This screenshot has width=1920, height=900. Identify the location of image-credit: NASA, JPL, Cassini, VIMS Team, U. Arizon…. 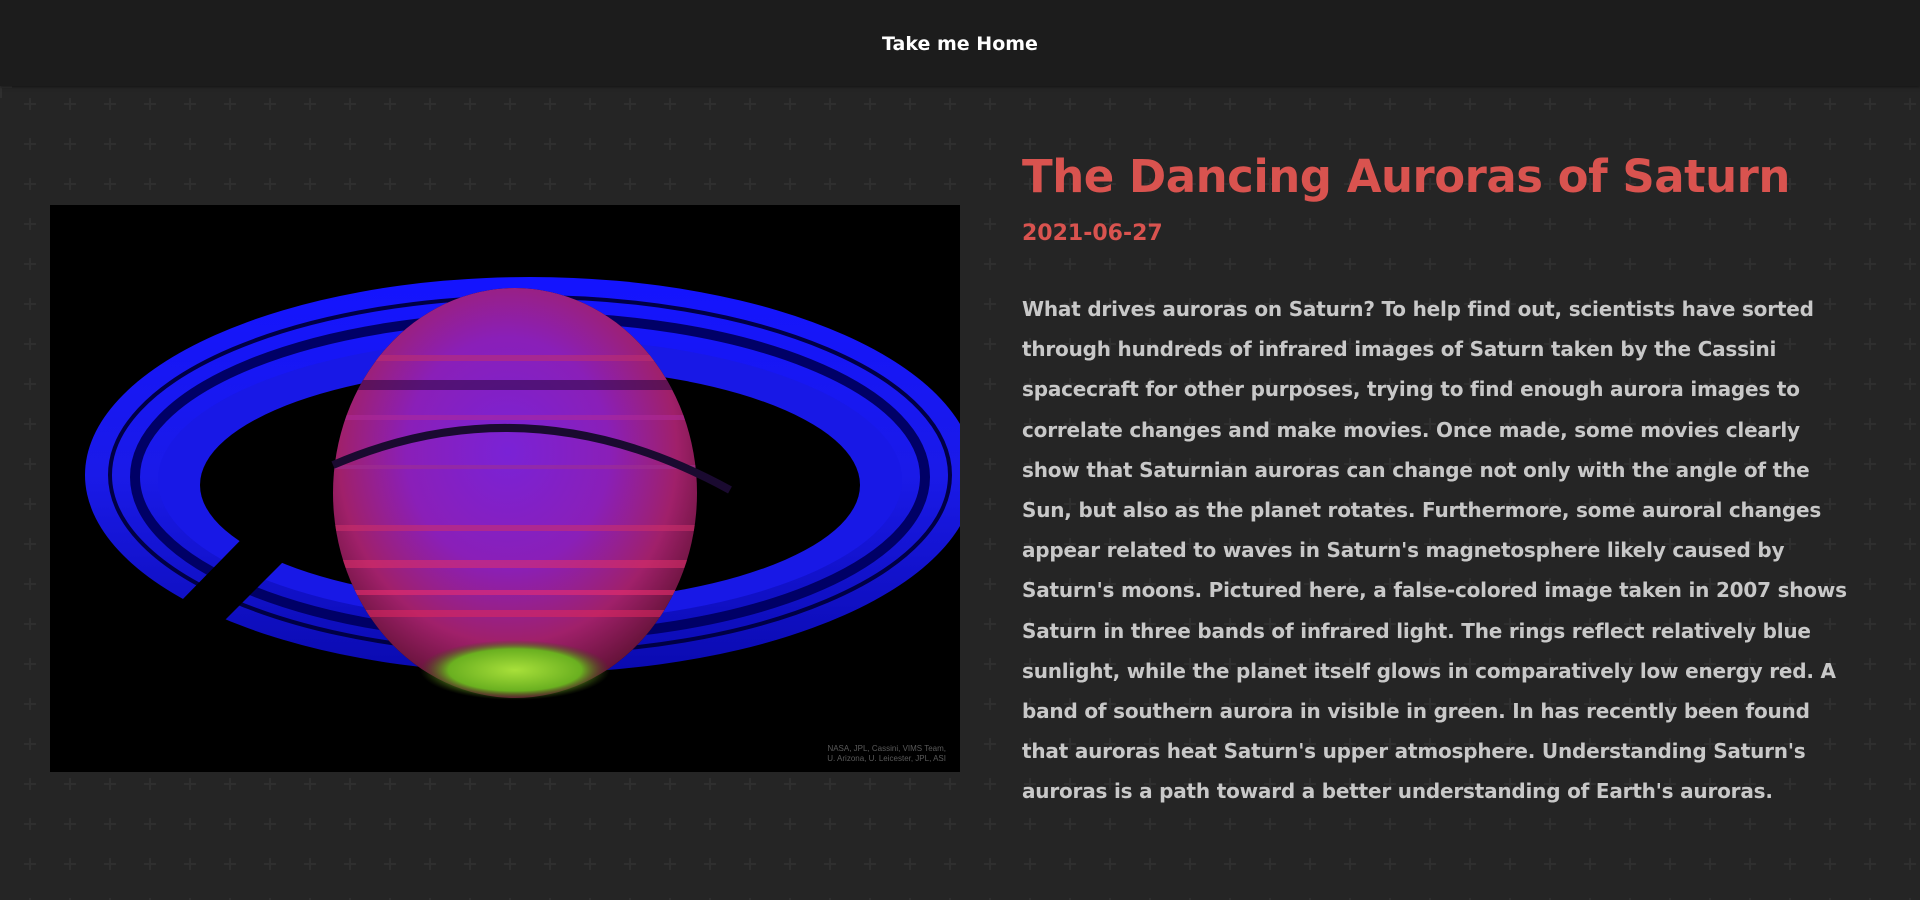
(886, 754).